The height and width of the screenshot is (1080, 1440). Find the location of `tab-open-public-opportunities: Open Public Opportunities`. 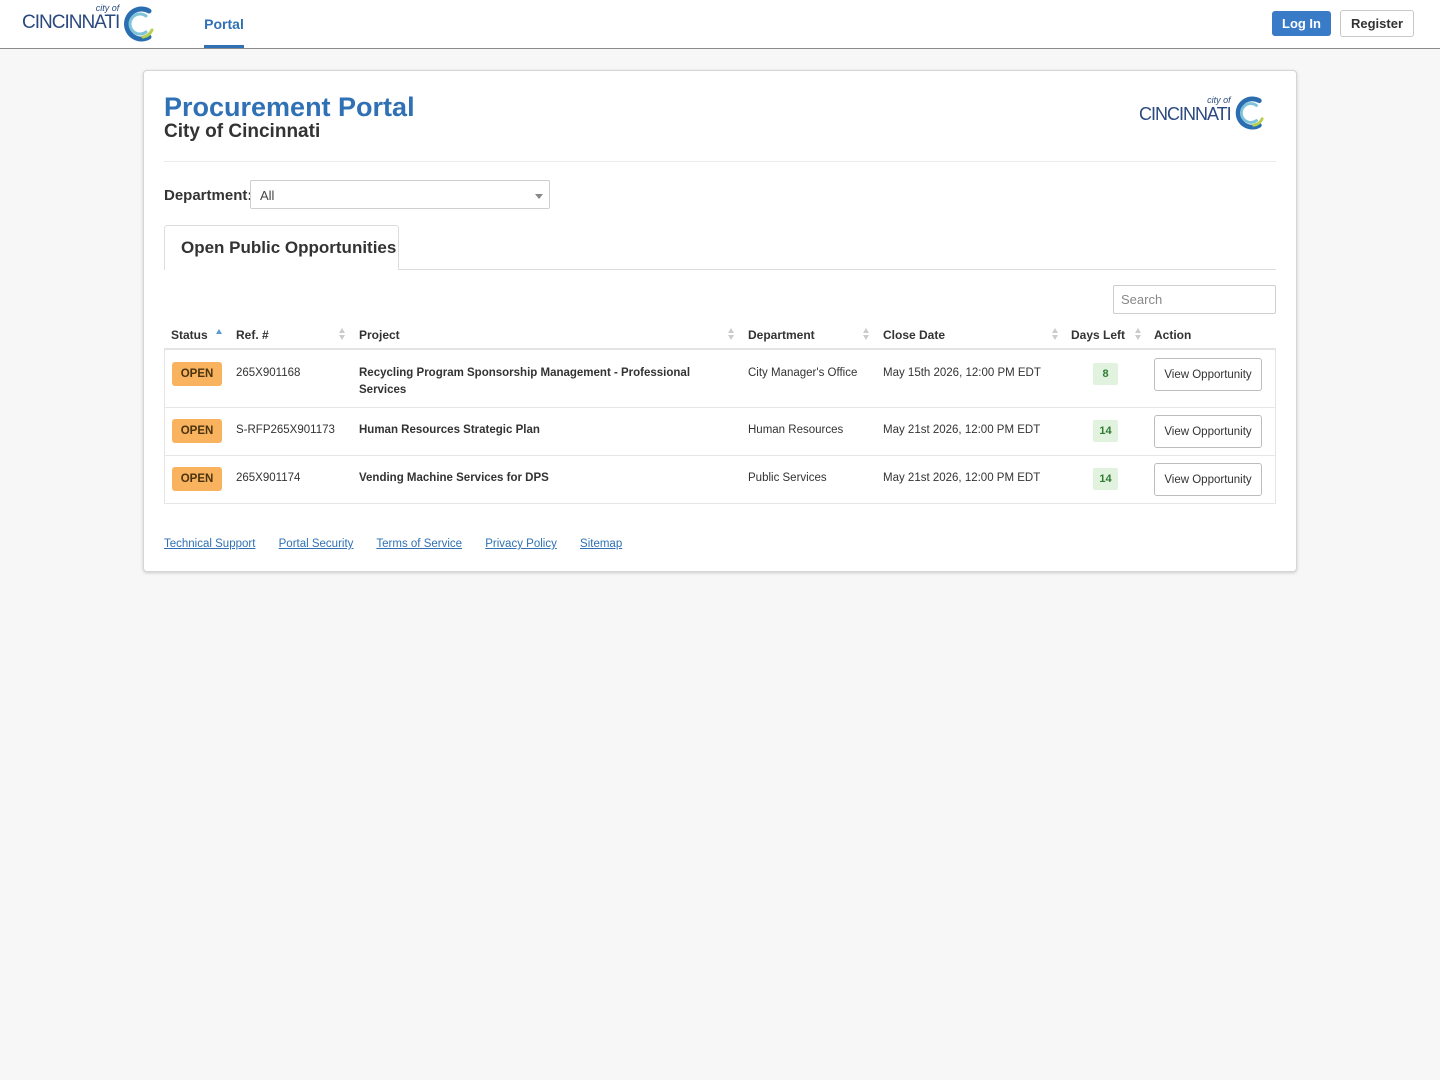

tab-open-public-opportunities: Open Public Opportunities is located at coordinates (281, 247).